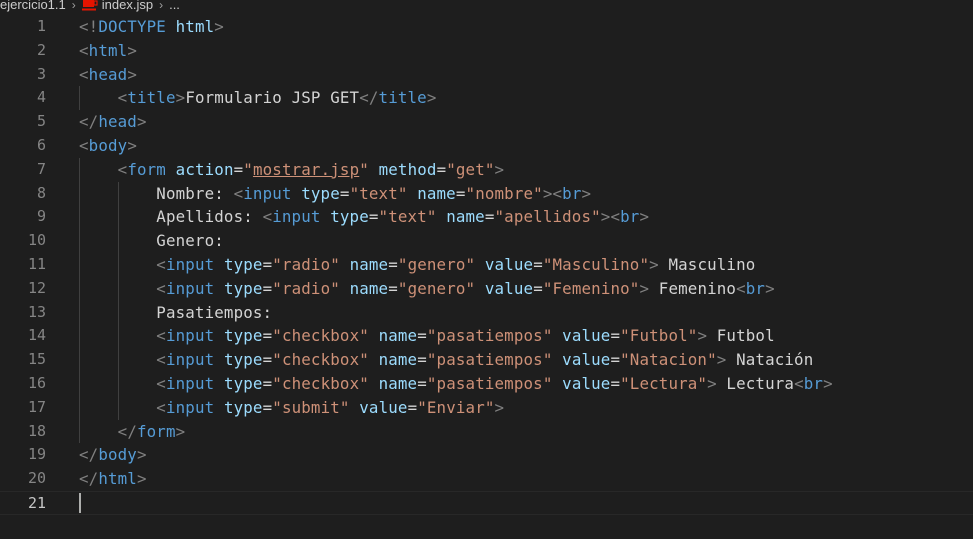  Describe the element at coordinates (258, 98) in the screenshot. I see `code-text: <title>Formulario JSP GET</title>` at that location.